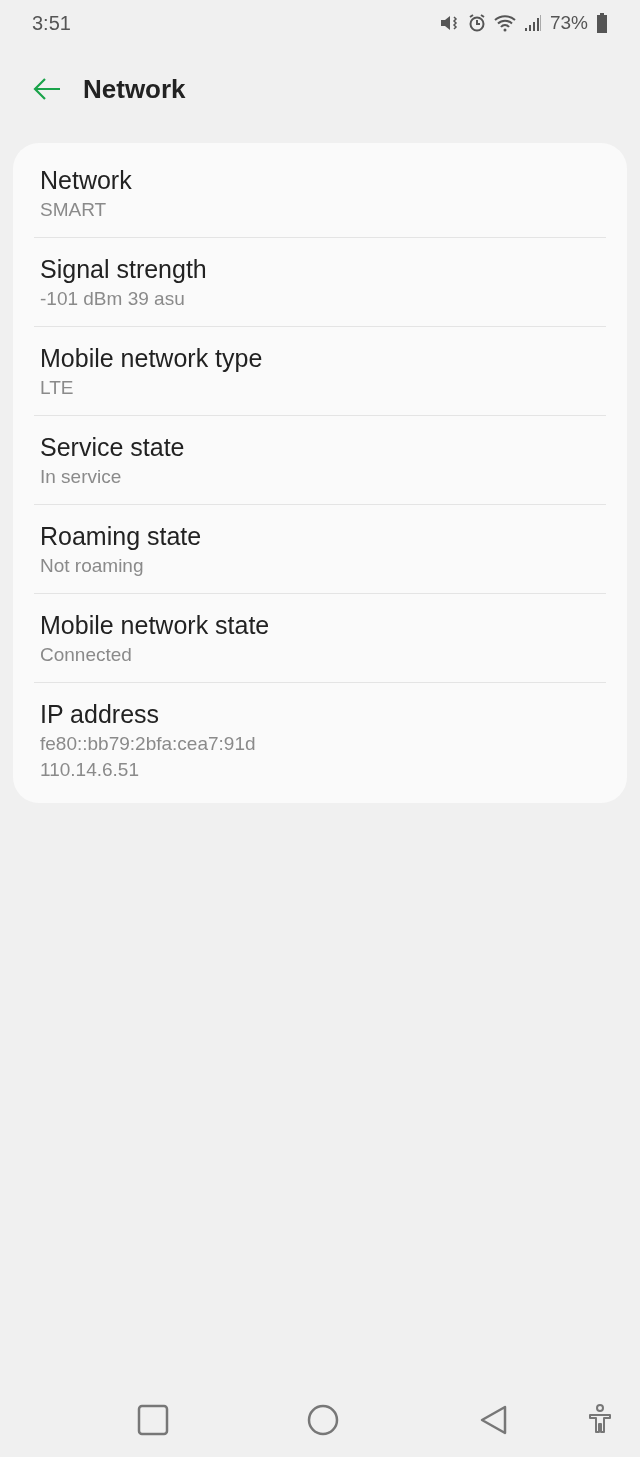  I want to click on status-time: 3:51, so click(51, 23).